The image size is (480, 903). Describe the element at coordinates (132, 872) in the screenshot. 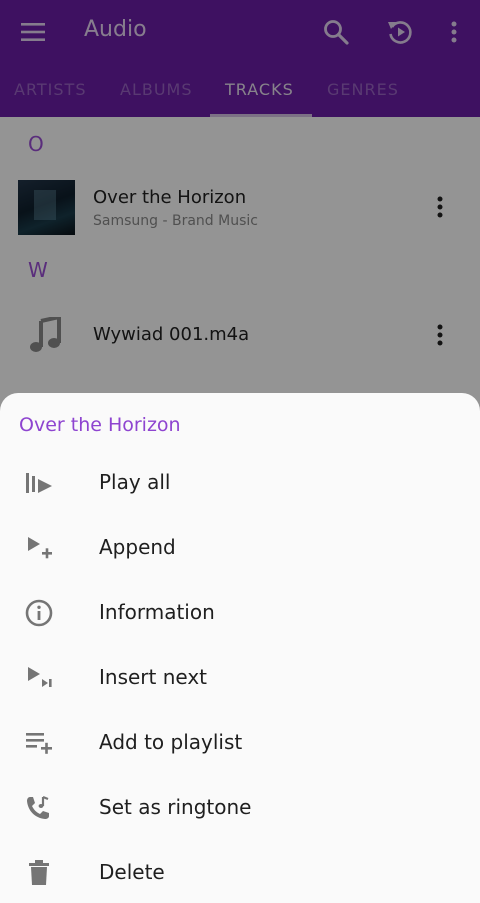

I see `menu-item-label: Delete` at that location.